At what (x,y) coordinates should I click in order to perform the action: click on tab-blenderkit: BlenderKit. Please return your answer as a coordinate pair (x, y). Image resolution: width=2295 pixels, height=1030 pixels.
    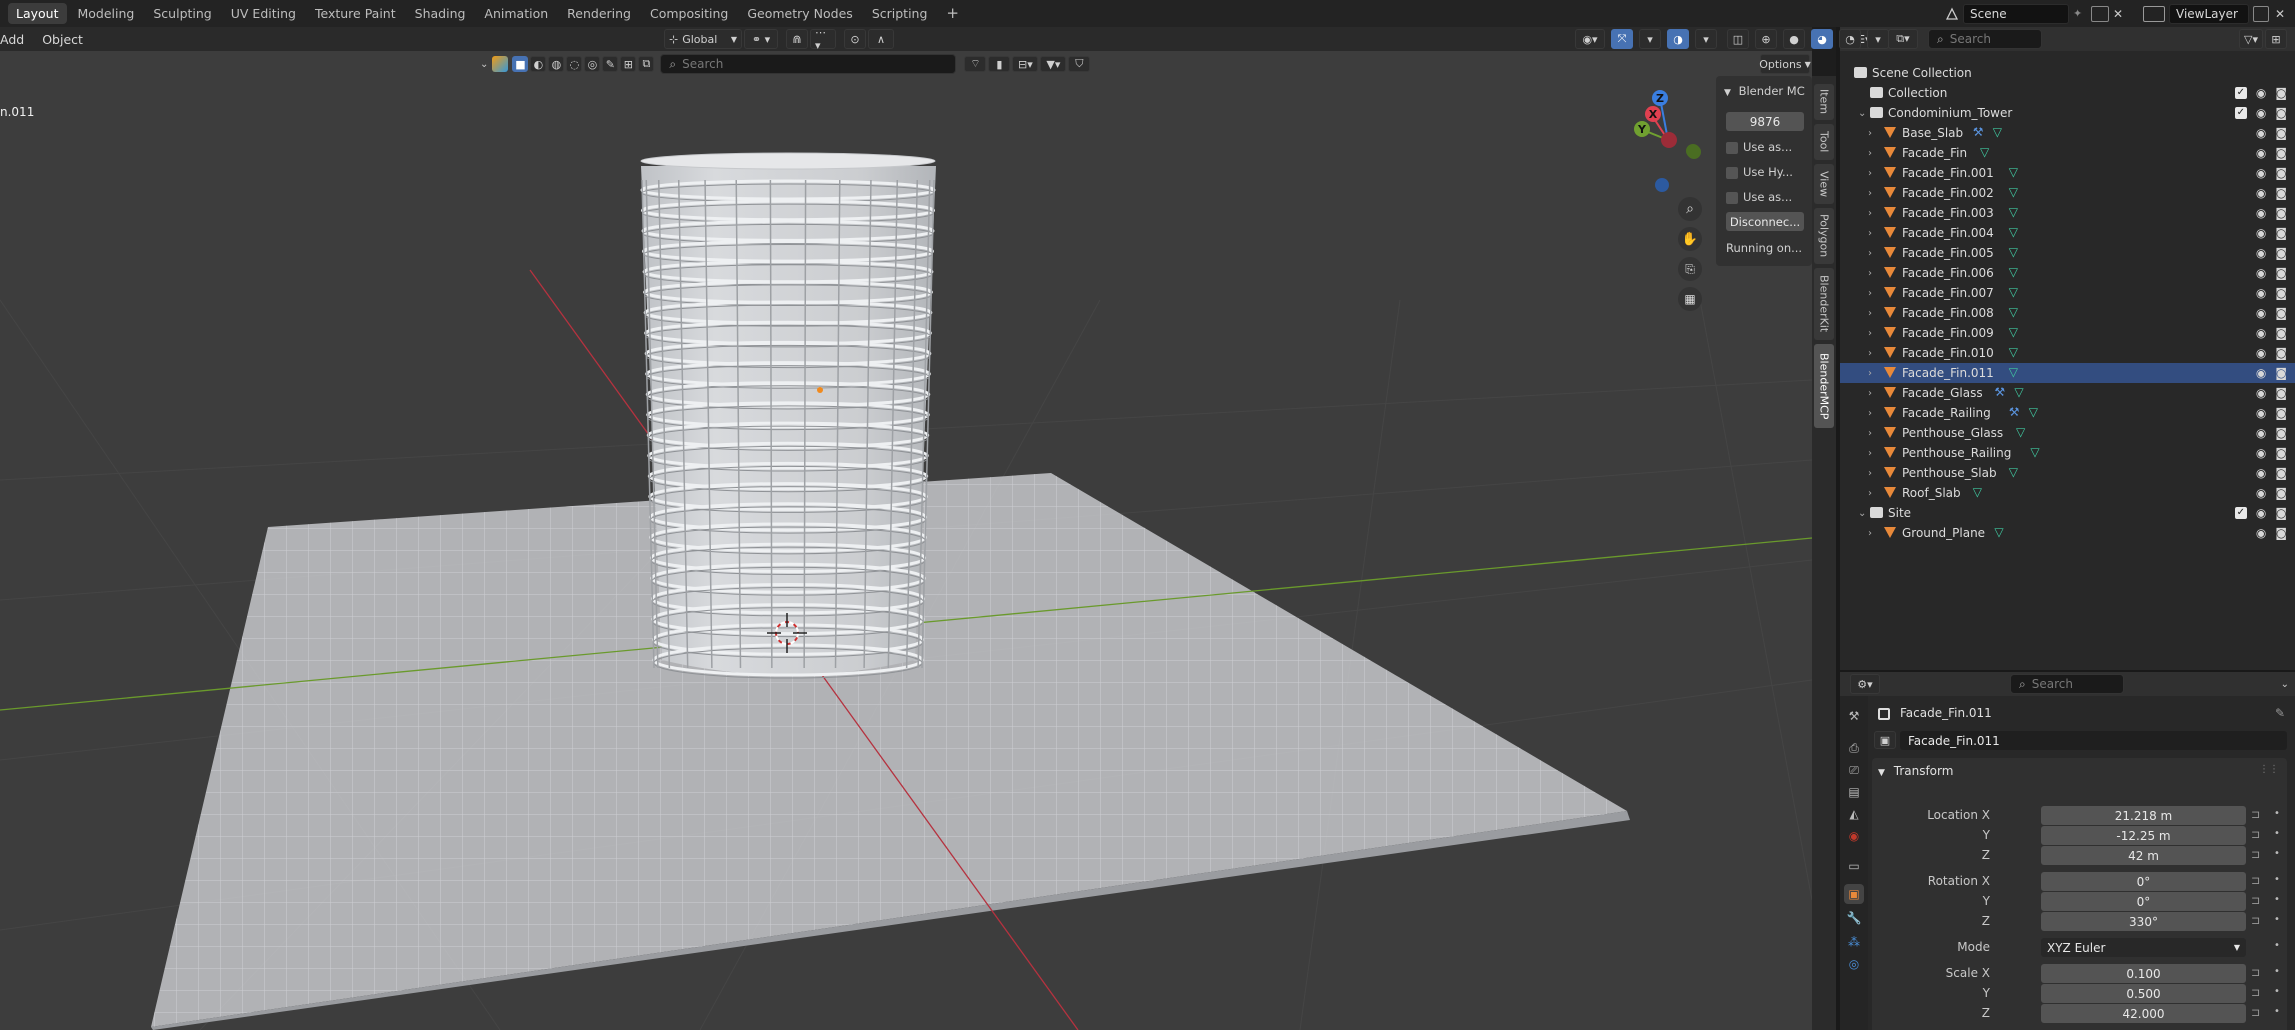
    Looking at the image, I should click on (1824, 304).